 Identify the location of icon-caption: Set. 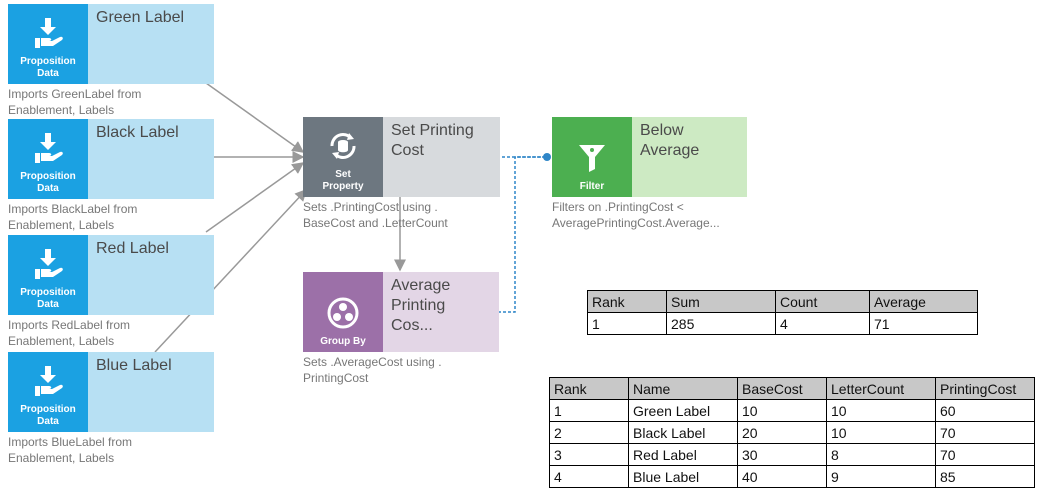
(343, 174).